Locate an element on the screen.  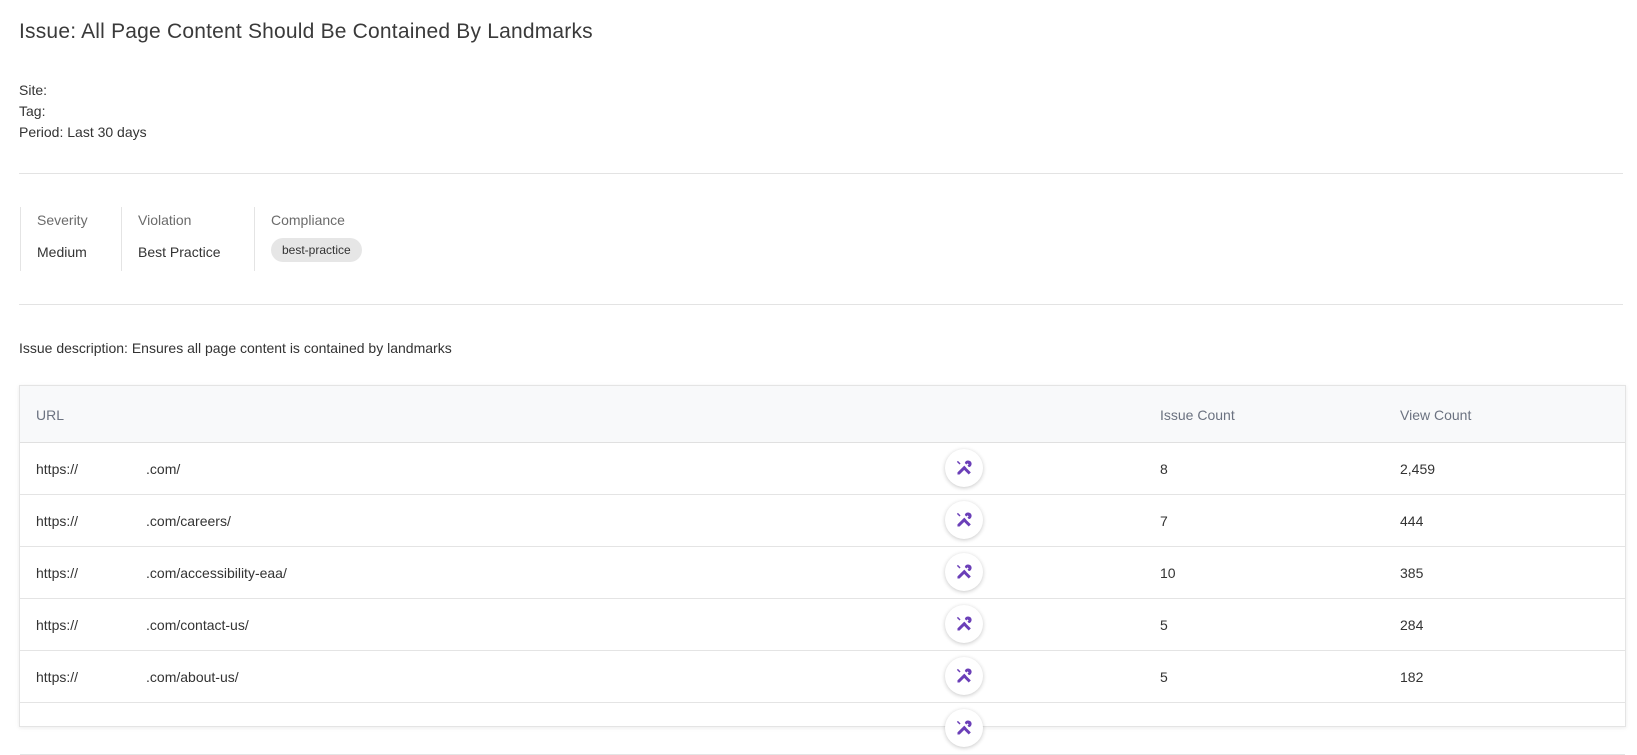
url-cell: https:// .com/careers/ is located at coordinates (133, 521).